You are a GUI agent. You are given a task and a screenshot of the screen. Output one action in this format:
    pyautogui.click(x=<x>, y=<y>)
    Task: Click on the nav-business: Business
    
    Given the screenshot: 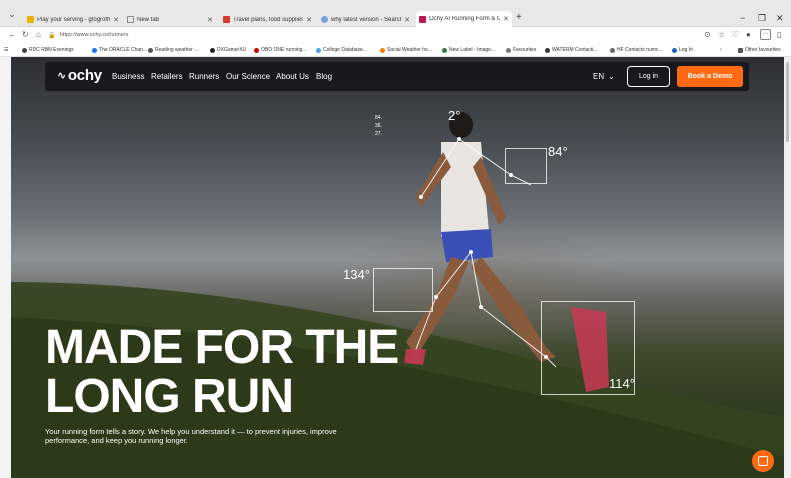 What is the action you would take?
    pyautogui.click(x=128, y=76)
    